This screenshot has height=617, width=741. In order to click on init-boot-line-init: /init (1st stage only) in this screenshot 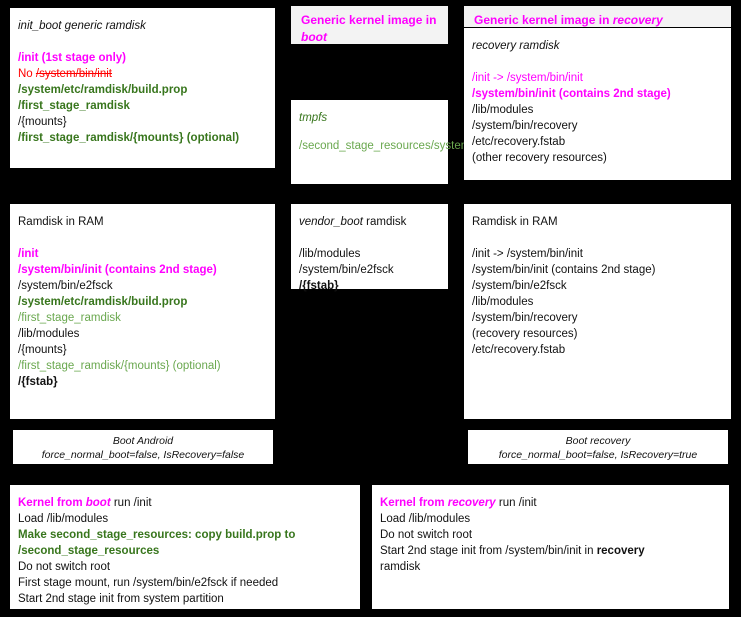, I will do `click(72, 58)`.